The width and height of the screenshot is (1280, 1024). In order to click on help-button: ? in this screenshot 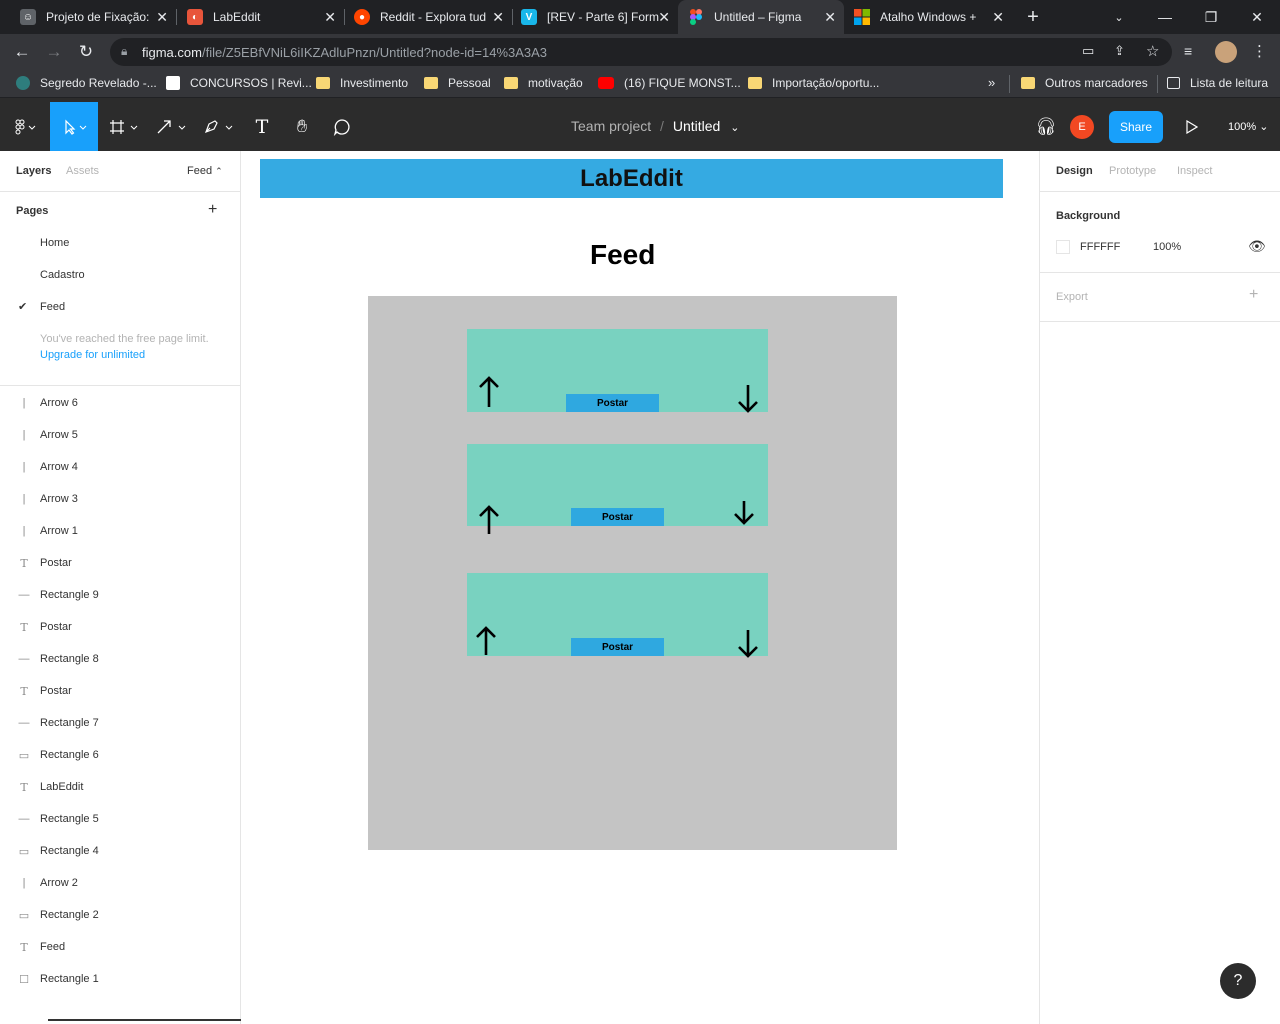, I will do `click(1238, 981)`.